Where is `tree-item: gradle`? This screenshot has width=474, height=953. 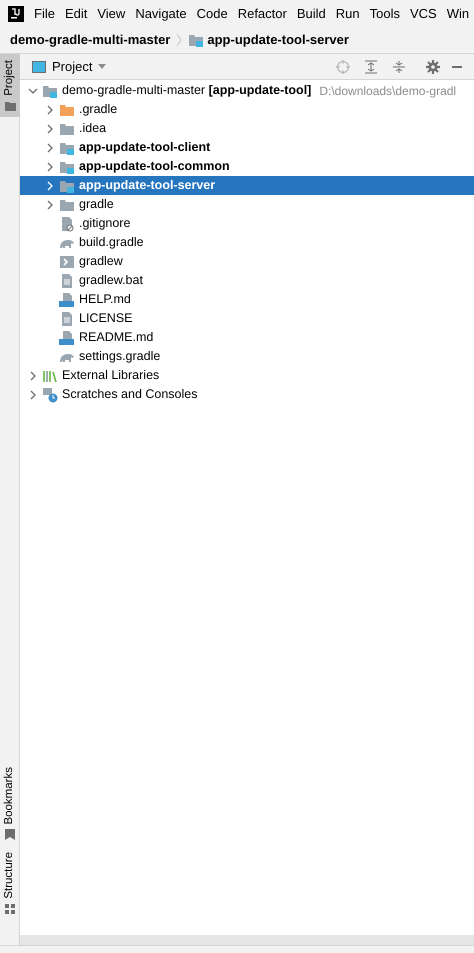
tree-item: gradle is located at coordinates (247, 204).